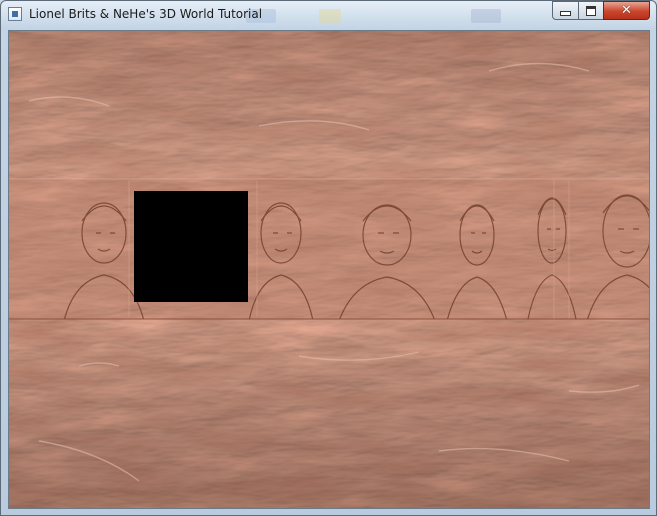 The width and height of the screenshot is (657, 516). What do you see at coordinates (565, 10) in the screenshot?
I see `minimize-button` at bounding box center [565, 10].